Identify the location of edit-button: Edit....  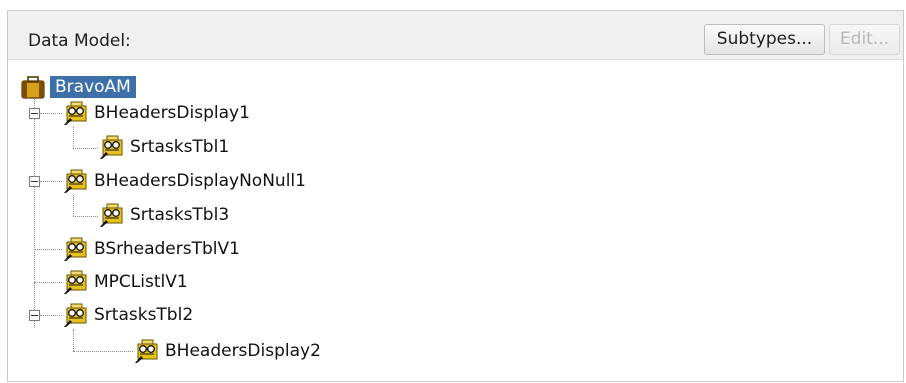
(864, 39).